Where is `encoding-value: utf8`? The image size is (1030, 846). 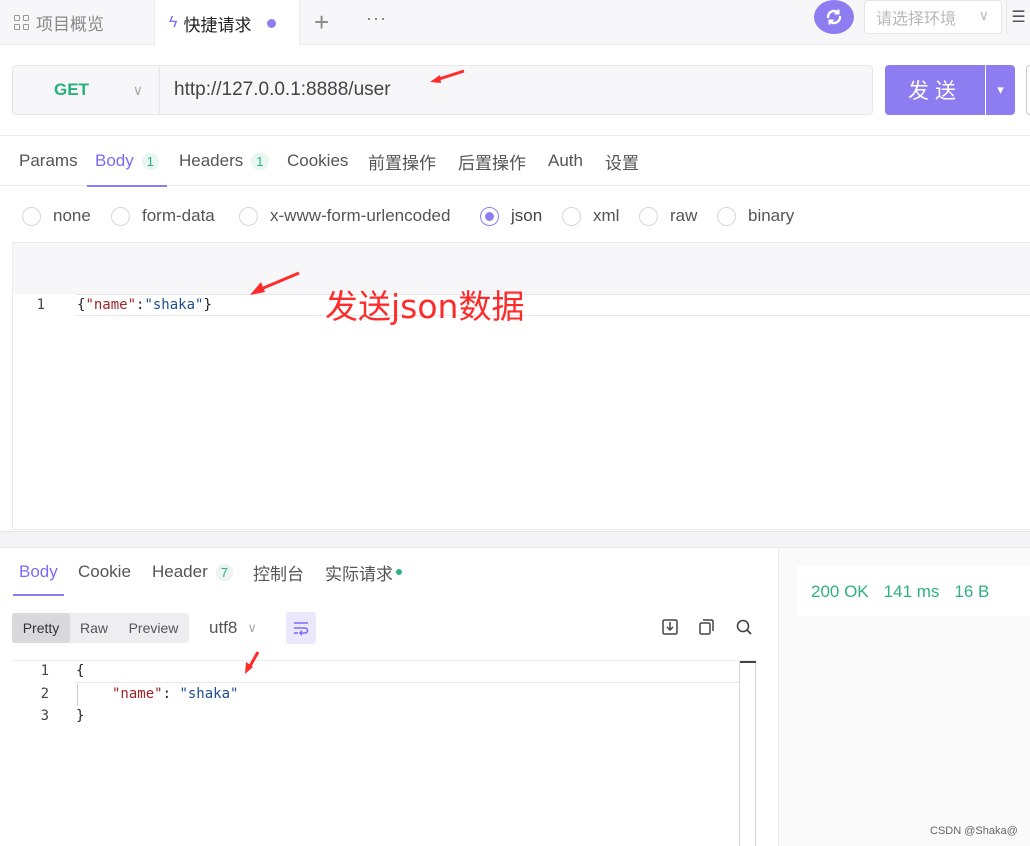 encoding-value: utf8 is located at coordinates (223, 627).